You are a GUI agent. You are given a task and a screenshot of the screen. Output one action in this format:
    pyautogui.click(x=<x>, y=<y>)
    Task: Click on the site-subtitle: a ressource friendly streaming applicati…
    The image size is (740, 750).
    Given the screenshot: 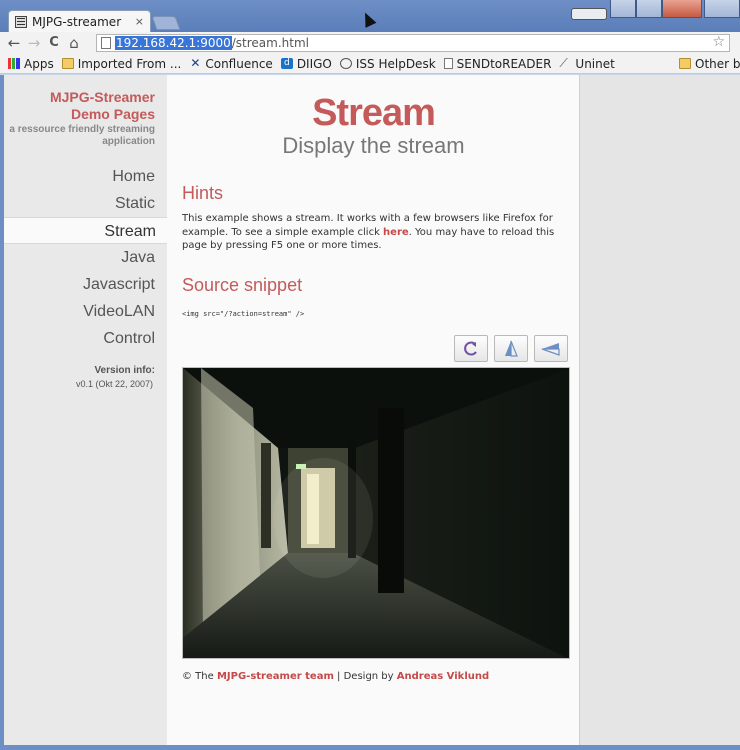 What is the action you would take?
    pyautogui.click(x=82, y=135)
    